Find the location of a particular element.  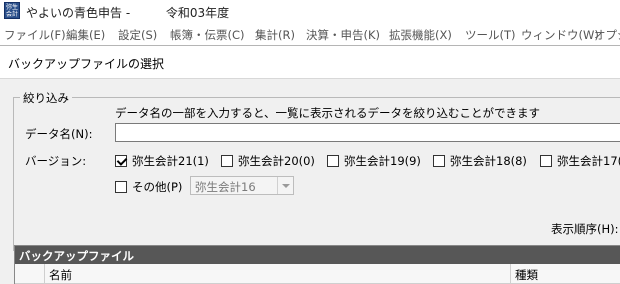

version-checkbox-label: 弥生会計21(1) is located at coordinates (170, 161).